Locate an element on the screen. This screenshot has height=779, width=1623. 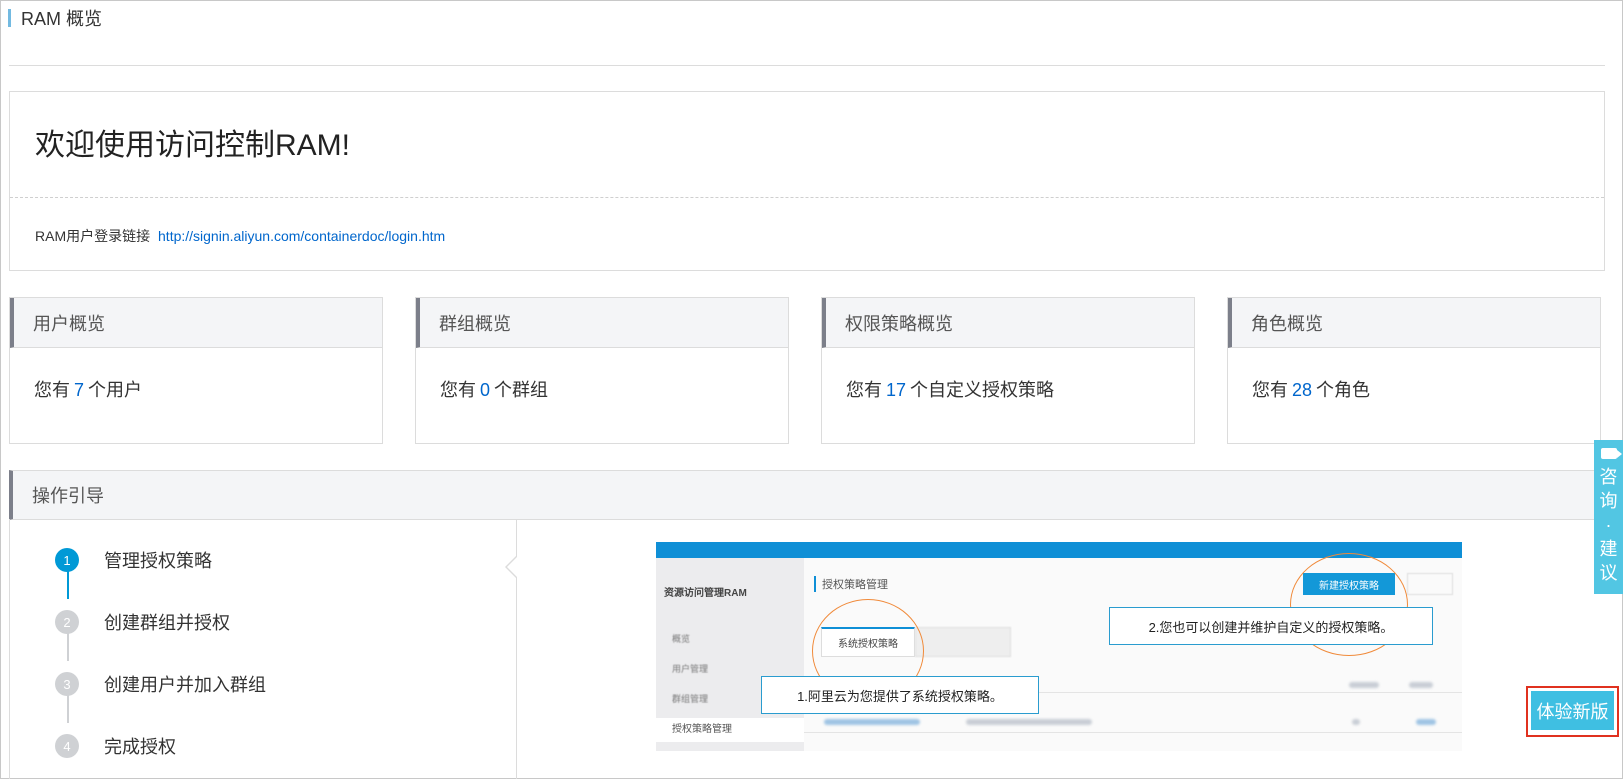
user-count-link: 7 is located at coordinates (79, 390).